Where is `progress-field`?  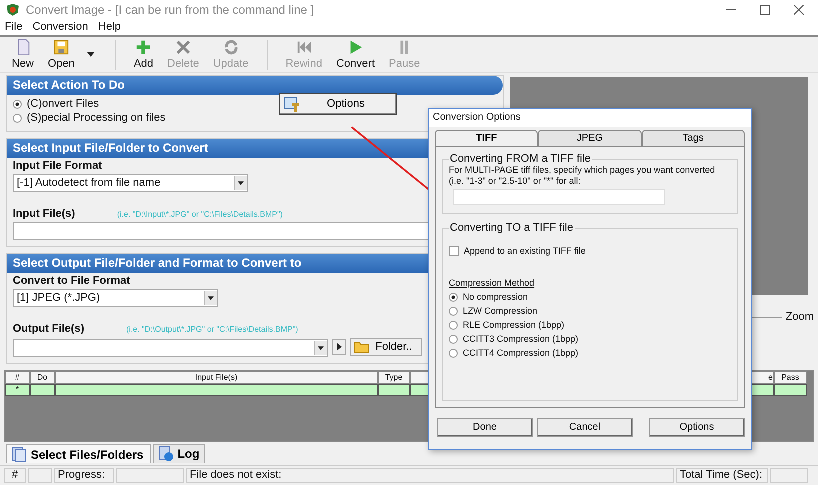 progress-field is located at coordinates (150, 476).